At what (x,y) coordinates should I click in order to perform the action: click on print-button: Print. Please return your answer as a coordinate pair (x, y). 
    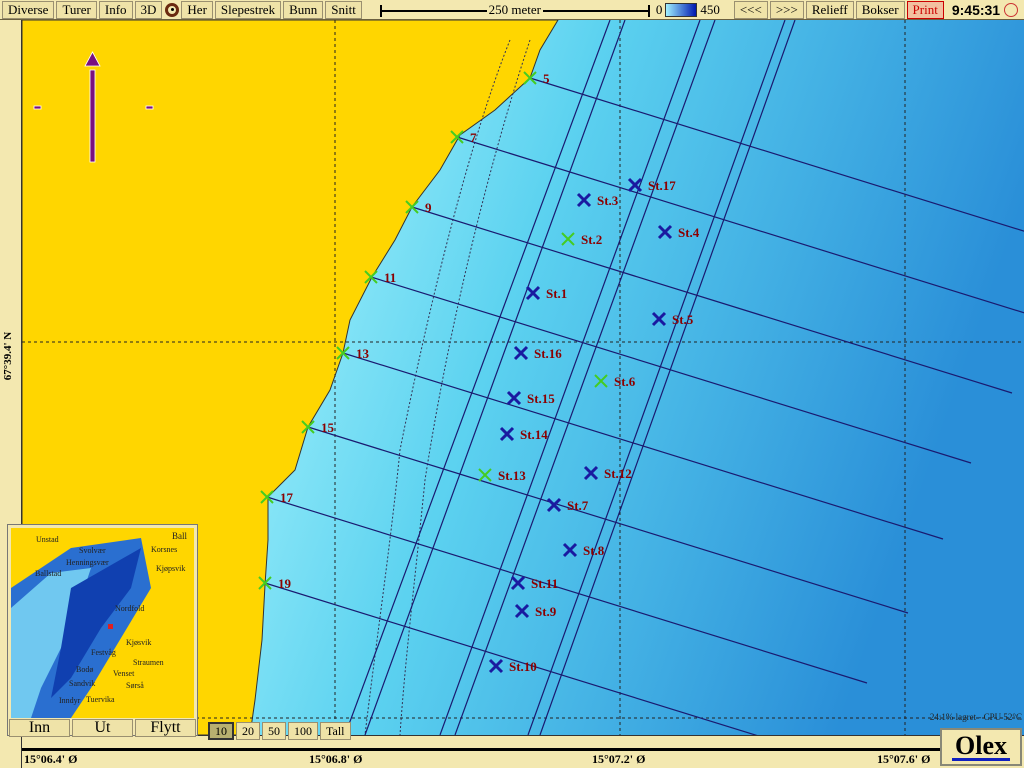
    Looking at the image, I should click on (925, 9).